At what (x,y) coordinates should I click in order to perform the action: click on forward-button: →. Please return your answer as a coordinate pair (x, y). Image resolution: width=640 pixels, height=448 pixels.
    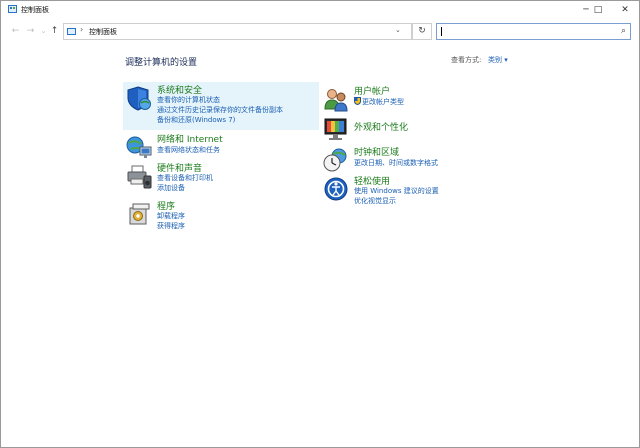
    Looking at the image, I should click on (30, 31).